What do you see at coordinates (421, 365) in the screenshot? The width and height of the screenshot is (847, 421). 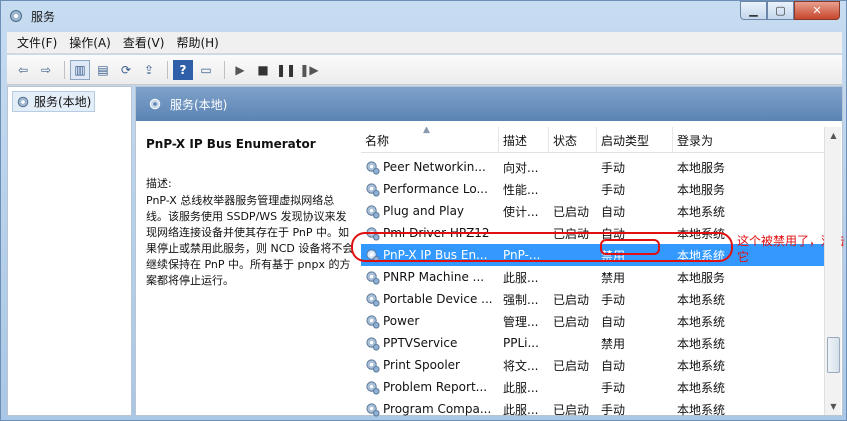 I see `service-name: Print Spooler` at bounding box center [421, 365].